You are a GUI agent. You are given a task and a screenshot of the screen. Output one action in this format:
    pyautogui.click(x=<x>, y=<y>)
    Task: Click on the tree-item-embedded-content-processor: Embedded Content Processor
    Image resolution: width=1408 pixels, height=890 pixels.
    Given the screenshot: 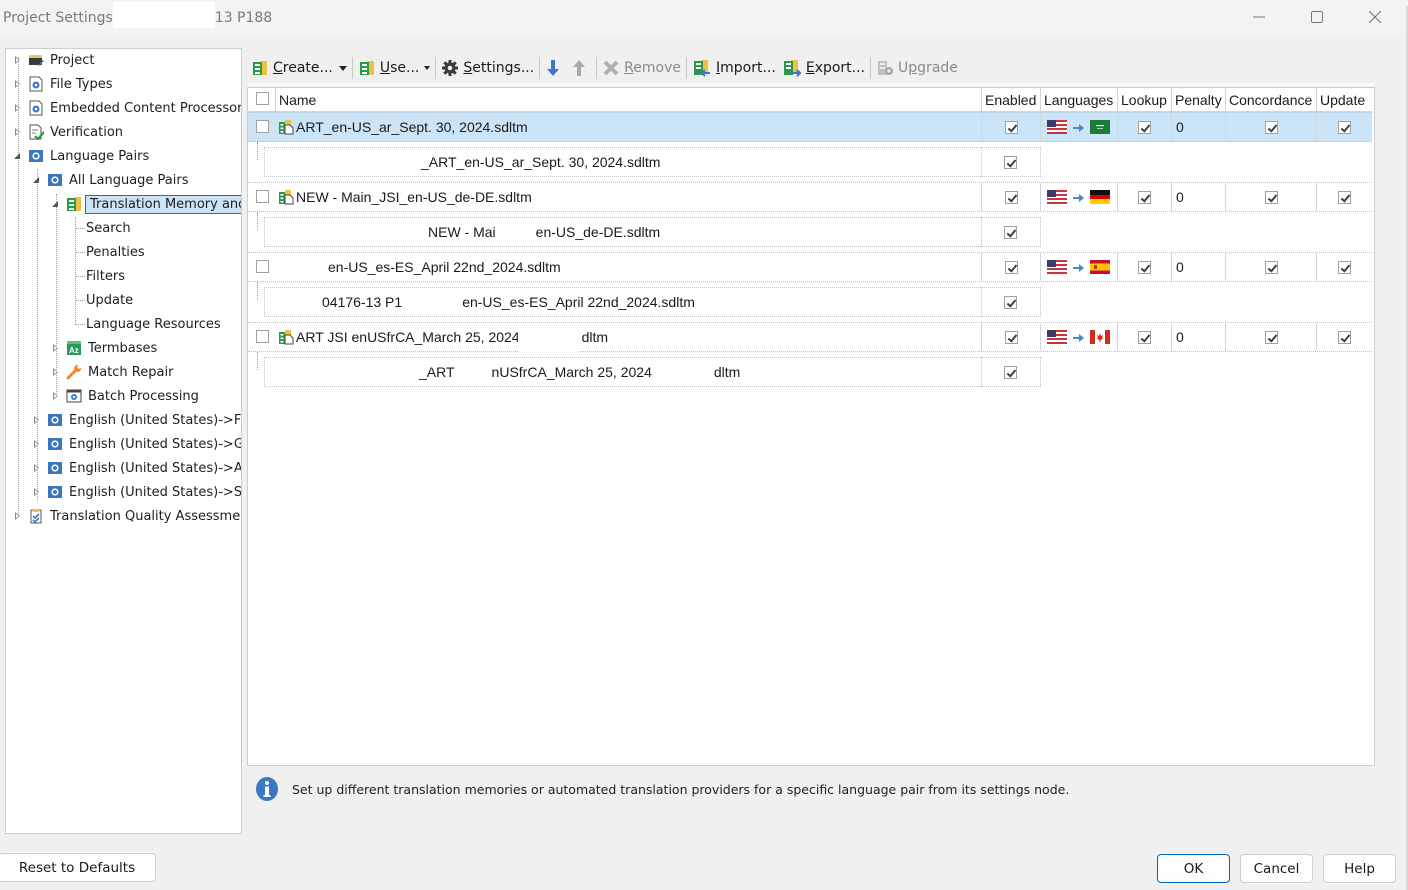 What is the action you would take?
    pyautogui.click(x=127, y=108)
    